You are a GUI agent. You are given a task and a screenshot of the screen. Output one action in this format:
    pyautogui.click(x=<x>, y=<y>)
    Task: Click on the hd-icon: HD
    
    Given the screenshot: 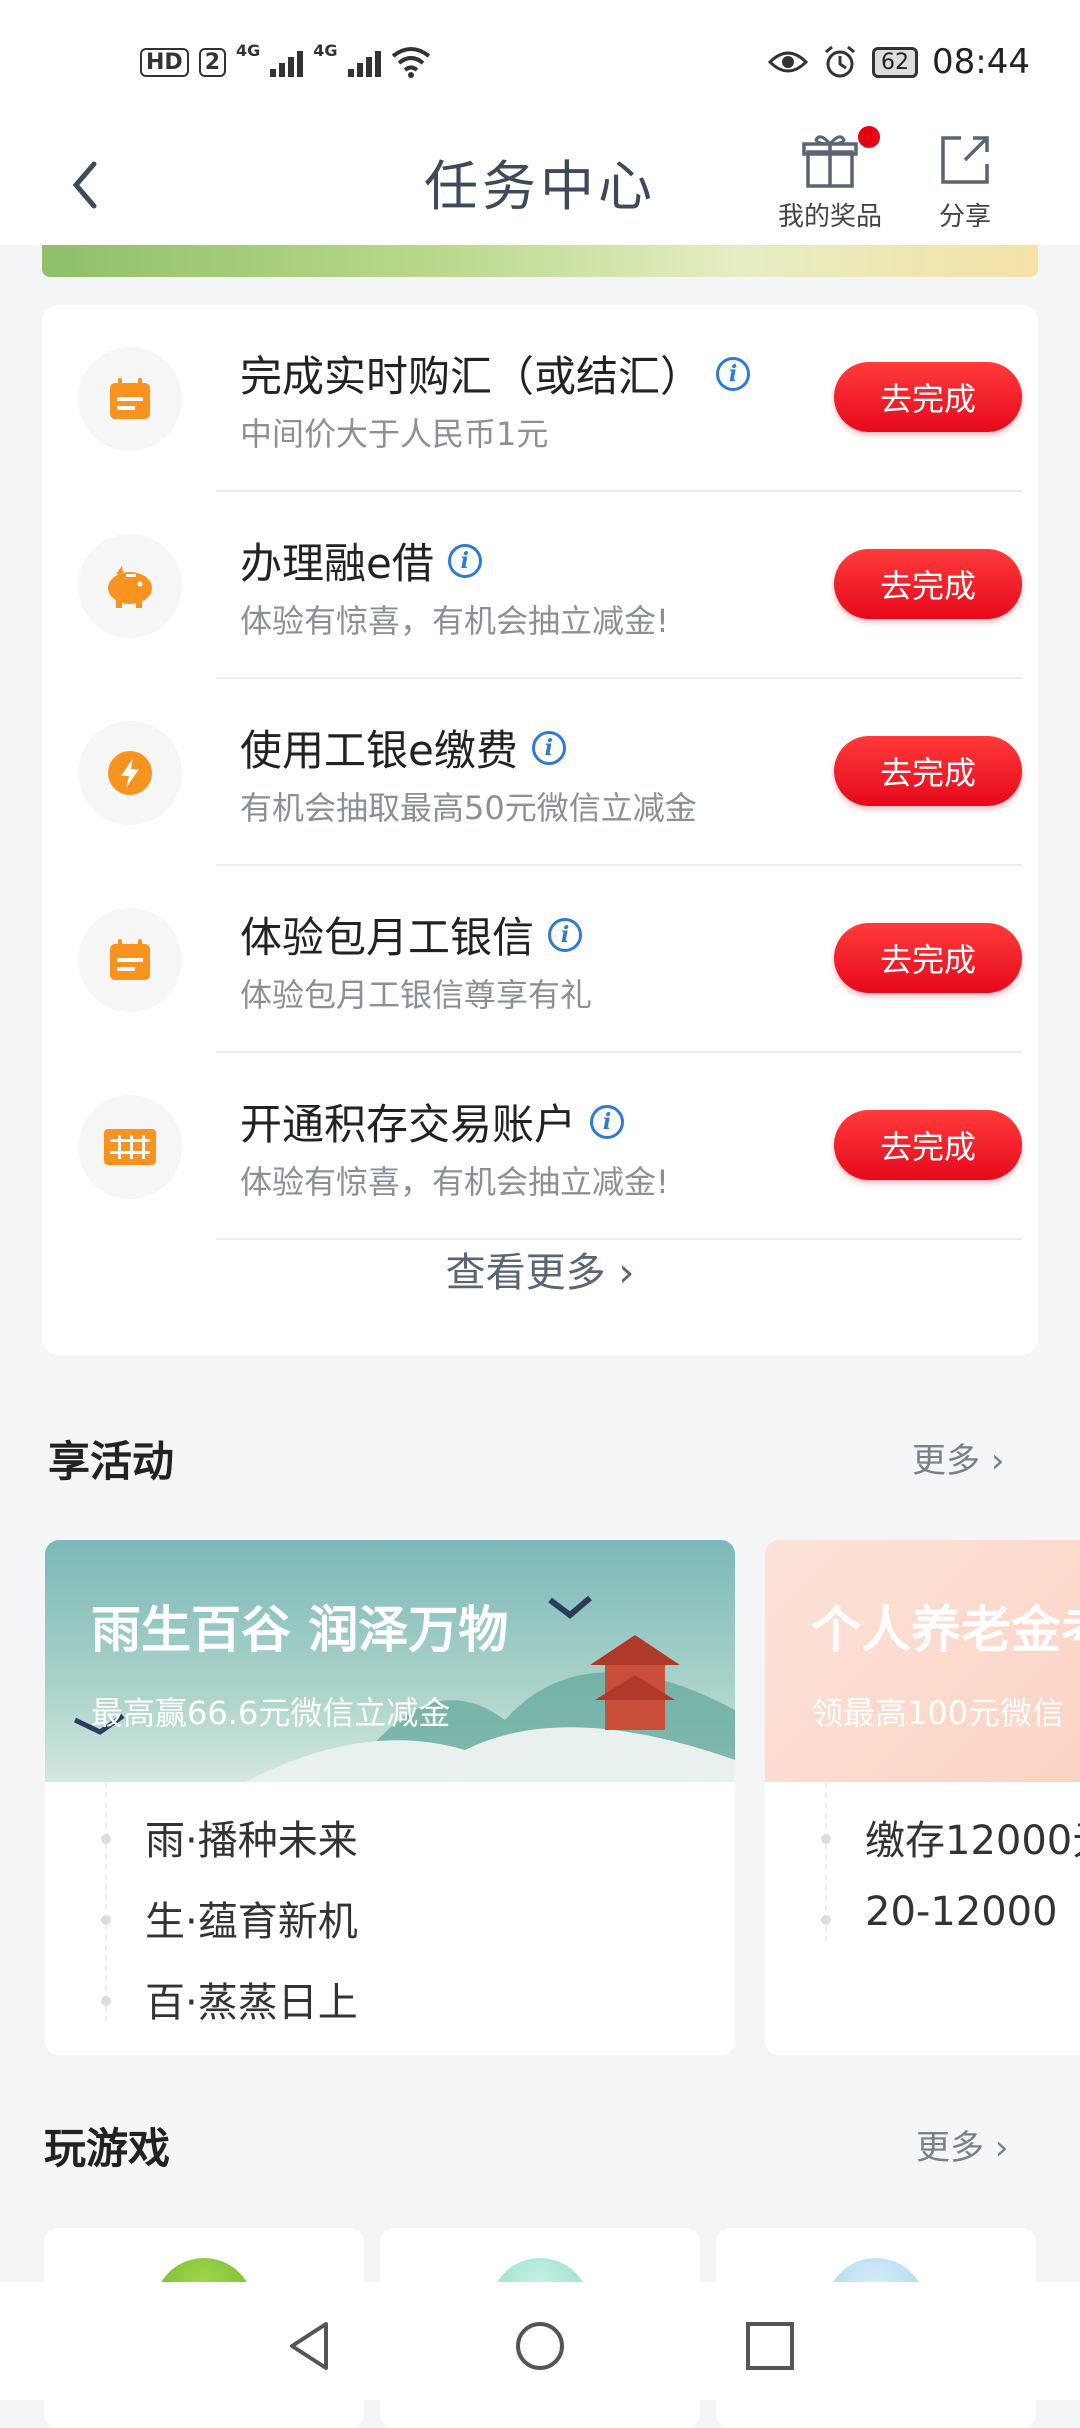 What is the action you would take?
    pyautogui.click(x=164, y=62)
    